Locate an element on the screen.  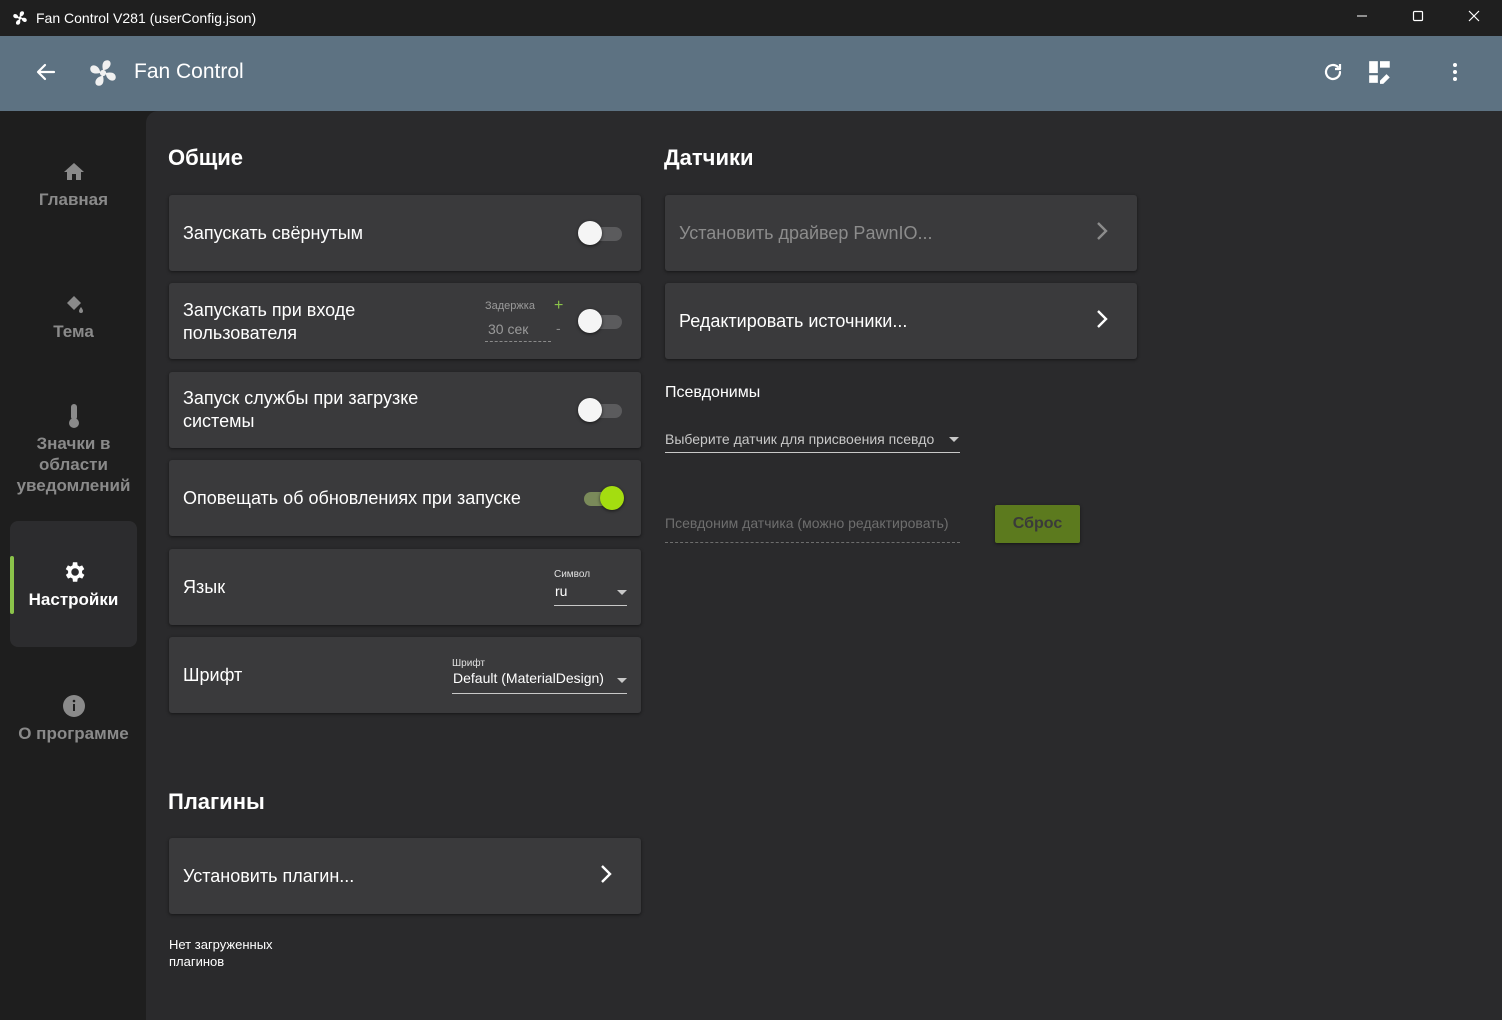
service-on-boot-card: Запуск службы при загрузке системы is located at coordinates (405, 410).